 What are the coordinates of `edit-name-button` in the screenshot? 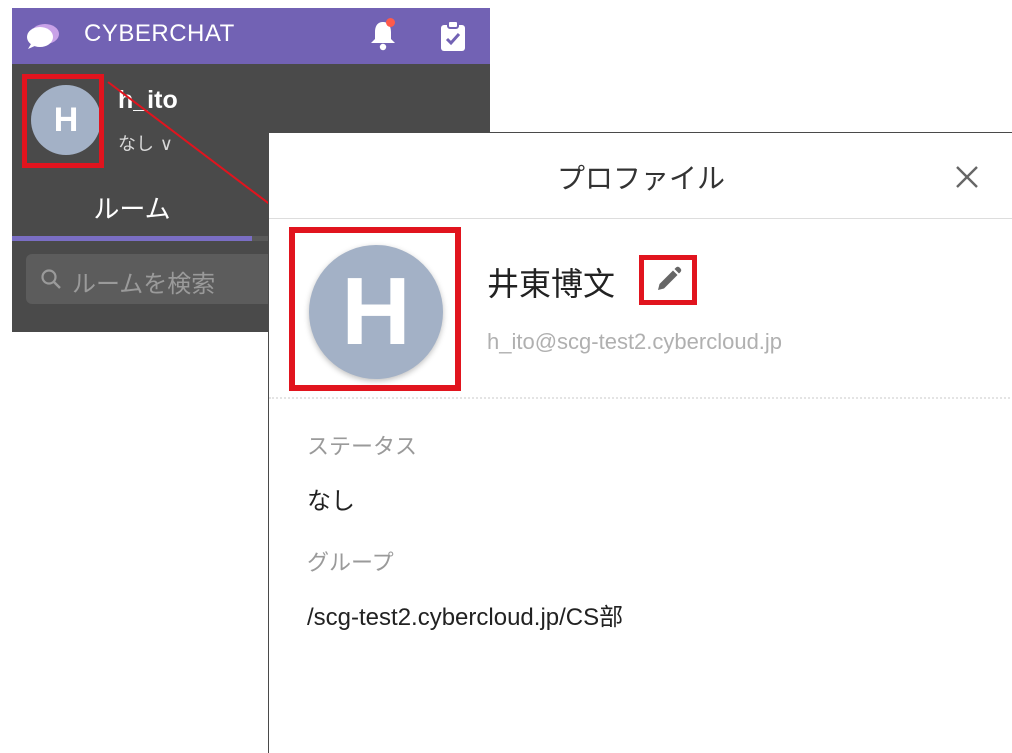 It's located at (668, 280).